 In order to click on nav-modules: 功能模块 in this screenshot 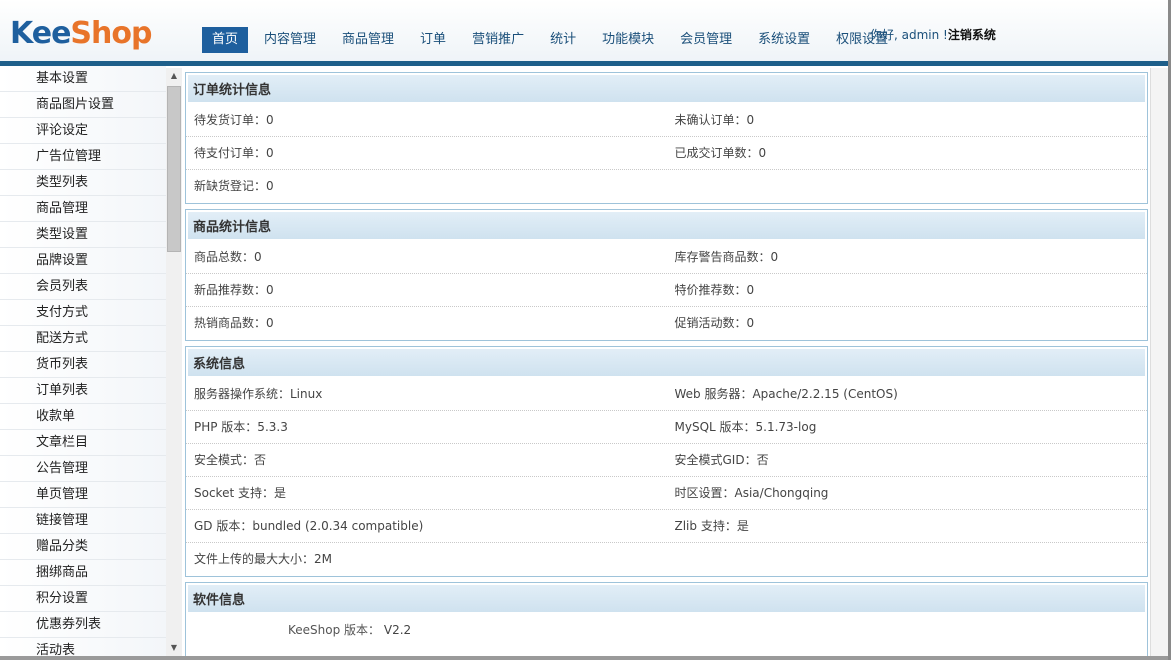, I will do `click(628, 40)`.